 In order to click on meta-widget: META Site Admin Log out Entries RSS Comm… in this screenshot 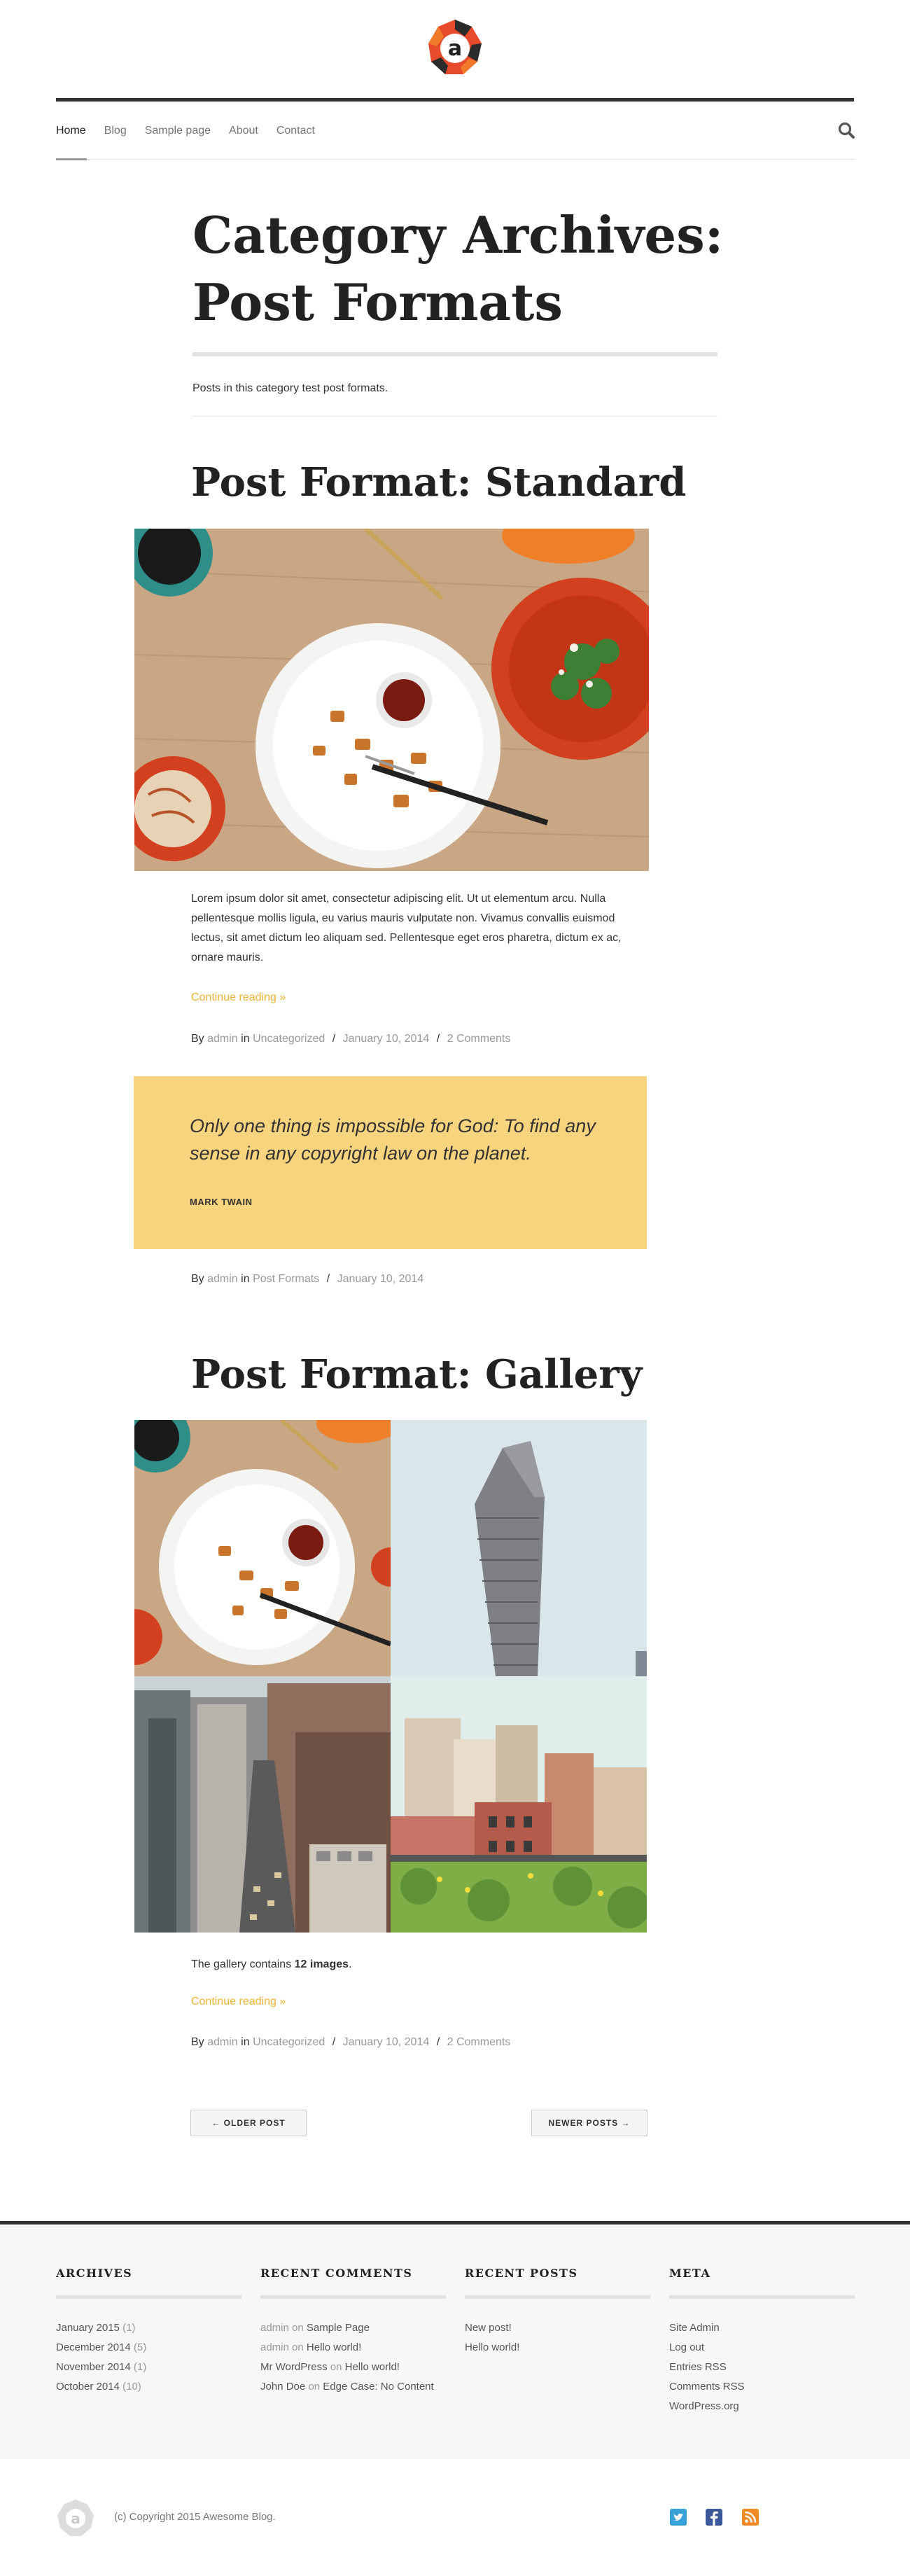, I will do `click(762, 2341)`.